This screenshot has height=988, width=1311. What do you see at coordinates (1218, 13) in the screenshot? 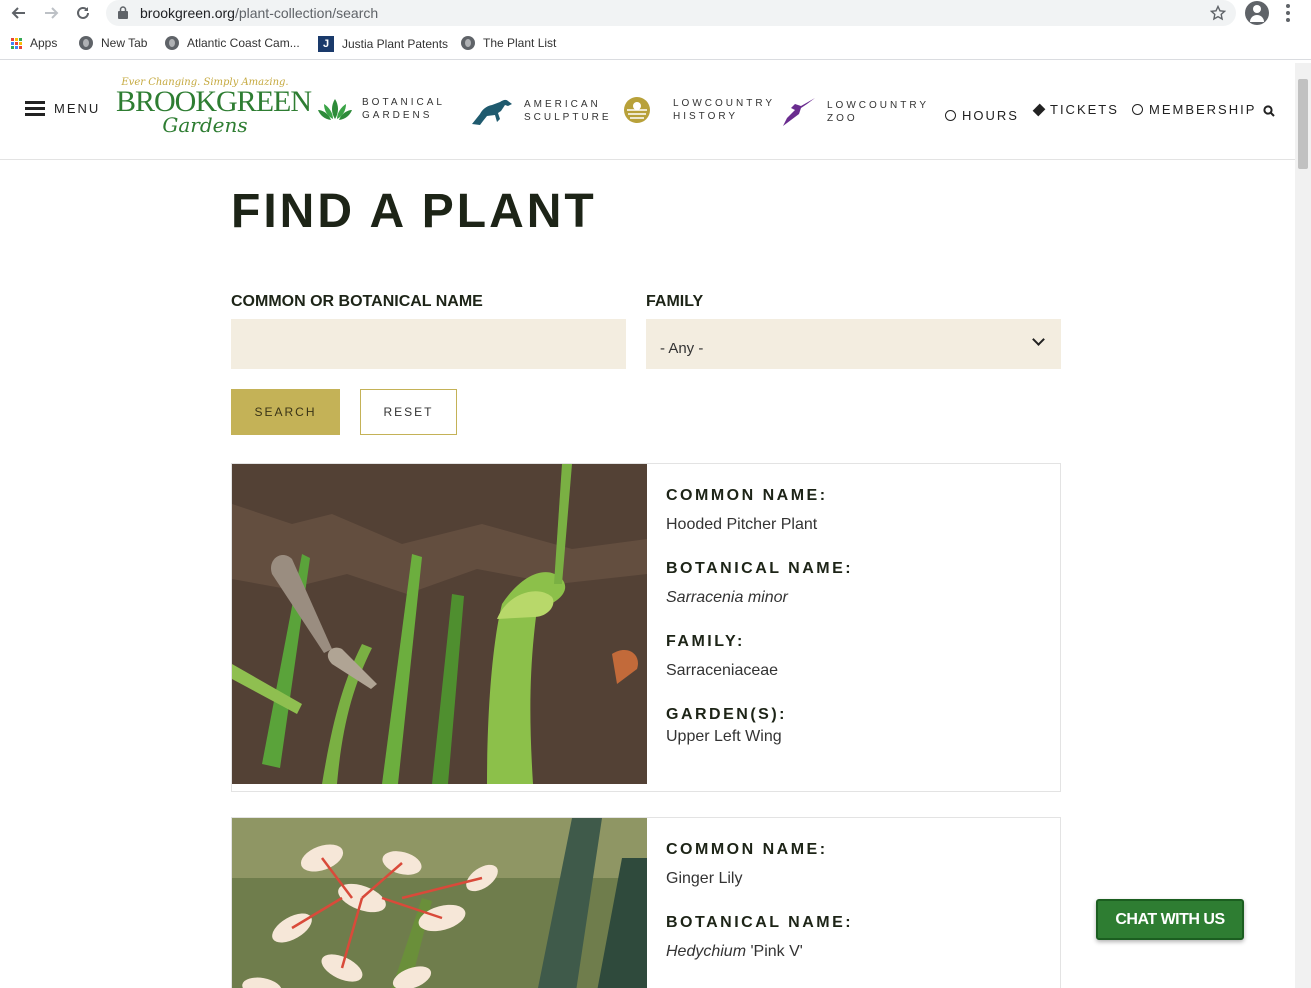
I see `star-icon` at bounding box center [1218, 13].